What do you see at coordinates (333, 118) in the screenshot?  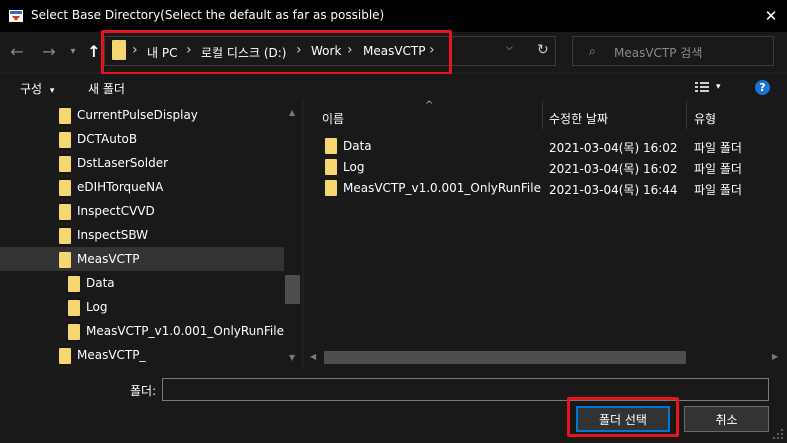 I see `column-header-name: 이름` at bounding box center [333, 118].